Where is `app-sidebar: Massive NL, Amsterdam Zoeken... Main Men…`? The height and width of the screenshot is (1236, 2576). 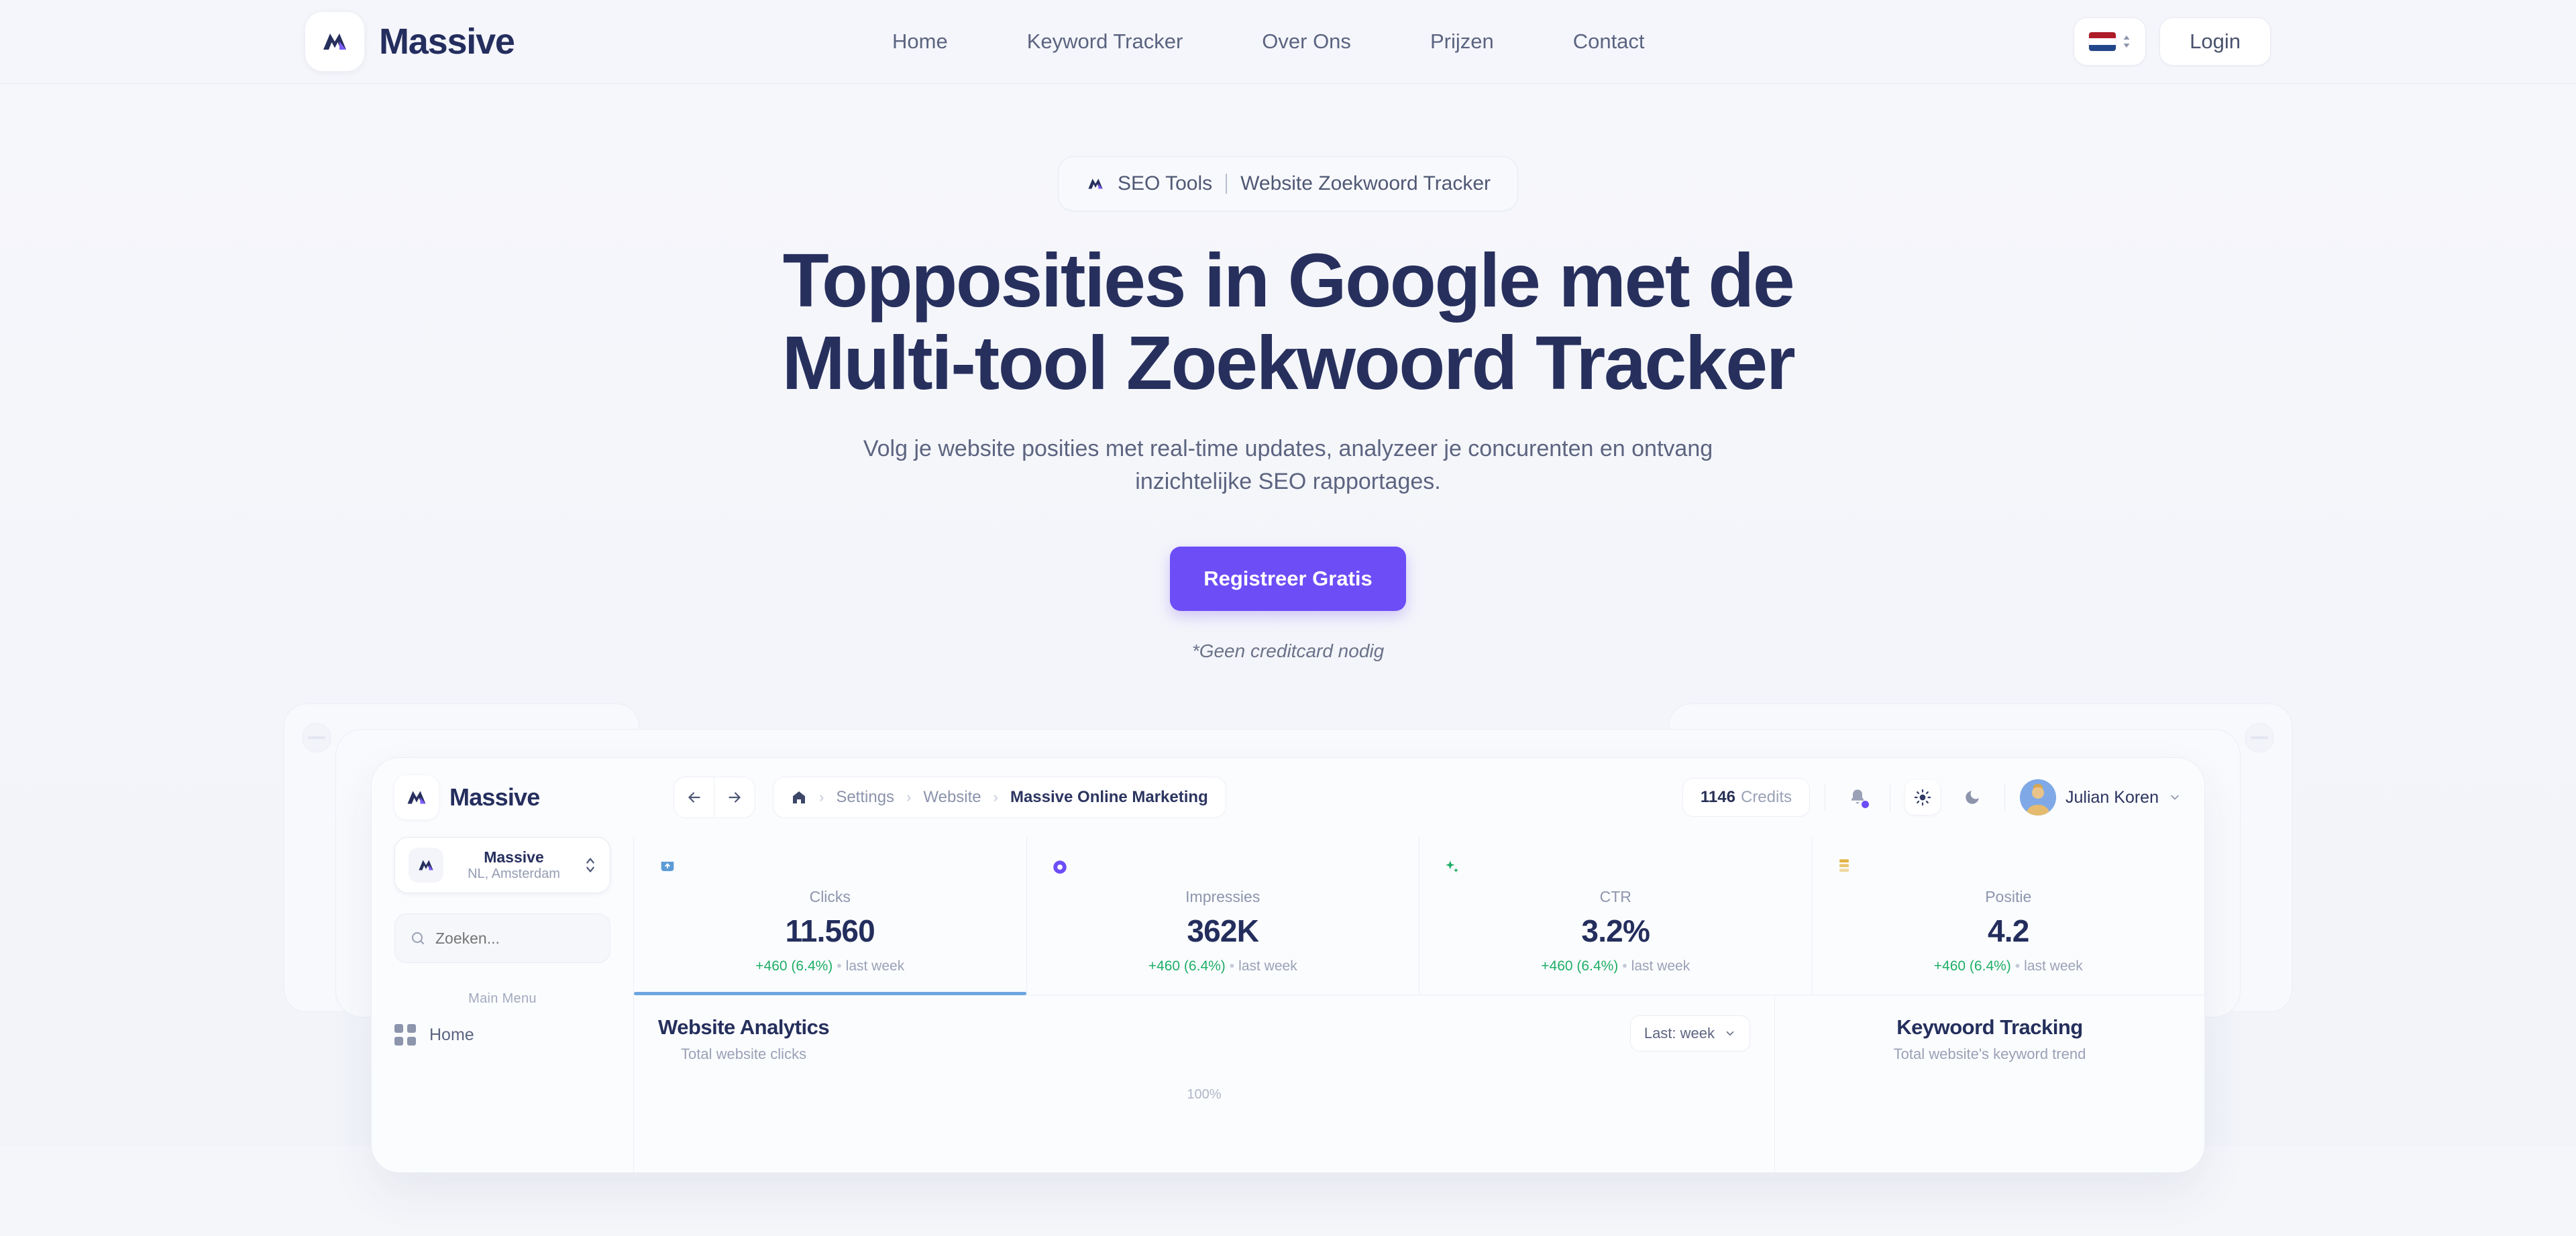
app-sidebar: Massive NL, Amsterdam Zoeken... Main Men… is located at coordinates (503, 1004).